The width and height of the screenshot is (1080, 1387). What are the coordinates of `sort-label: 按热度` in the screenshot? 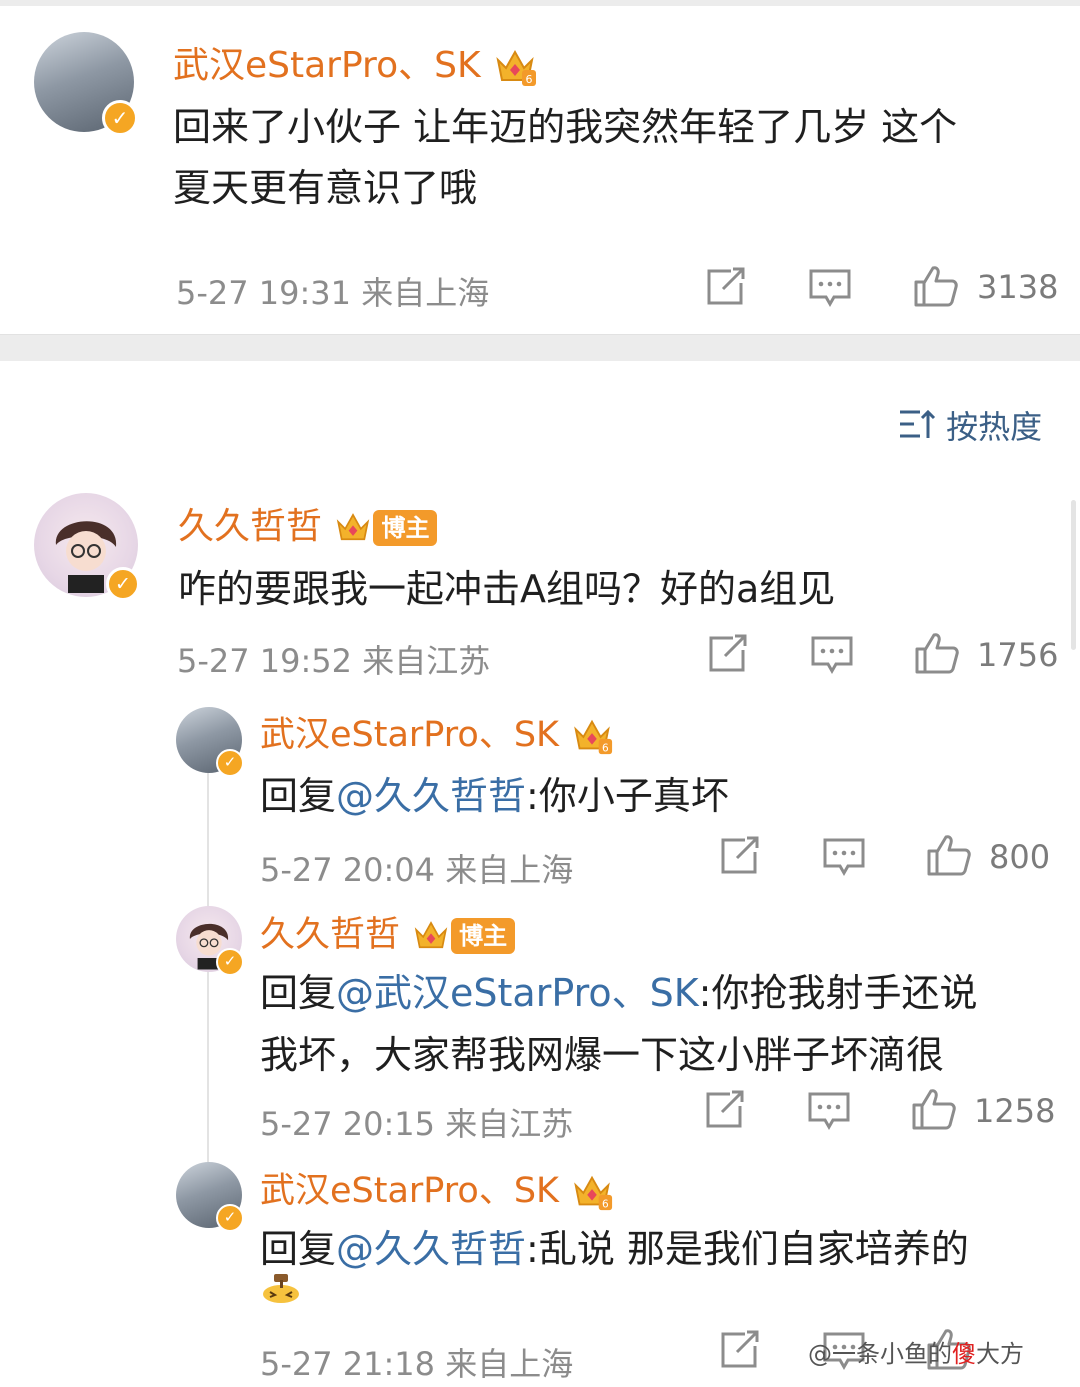 It's located at (994, 427).